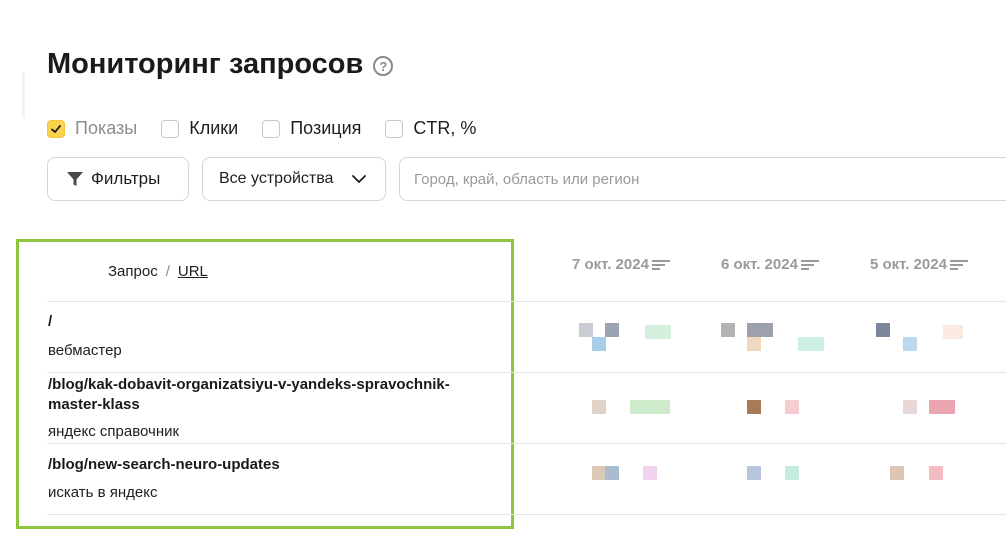 The image size is (1006, 547). I want to click on metric-impressions: Показы, so click(92, 128).